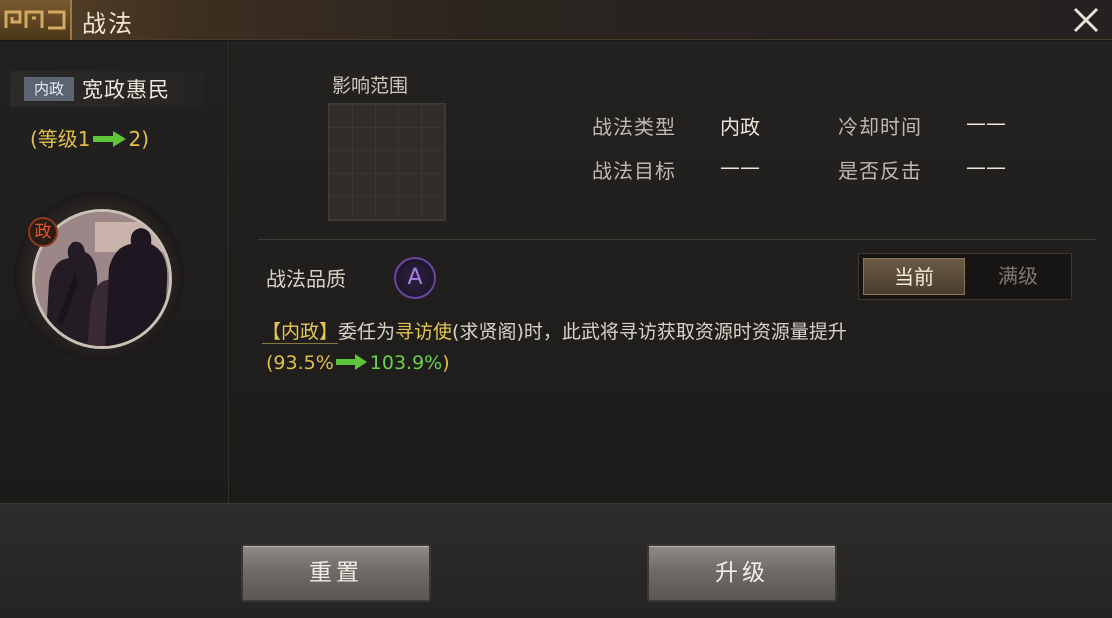  What do you see at coordinates (387, 162) in the screenshot?
I see `range-grid` at bounding box center [387, 162].